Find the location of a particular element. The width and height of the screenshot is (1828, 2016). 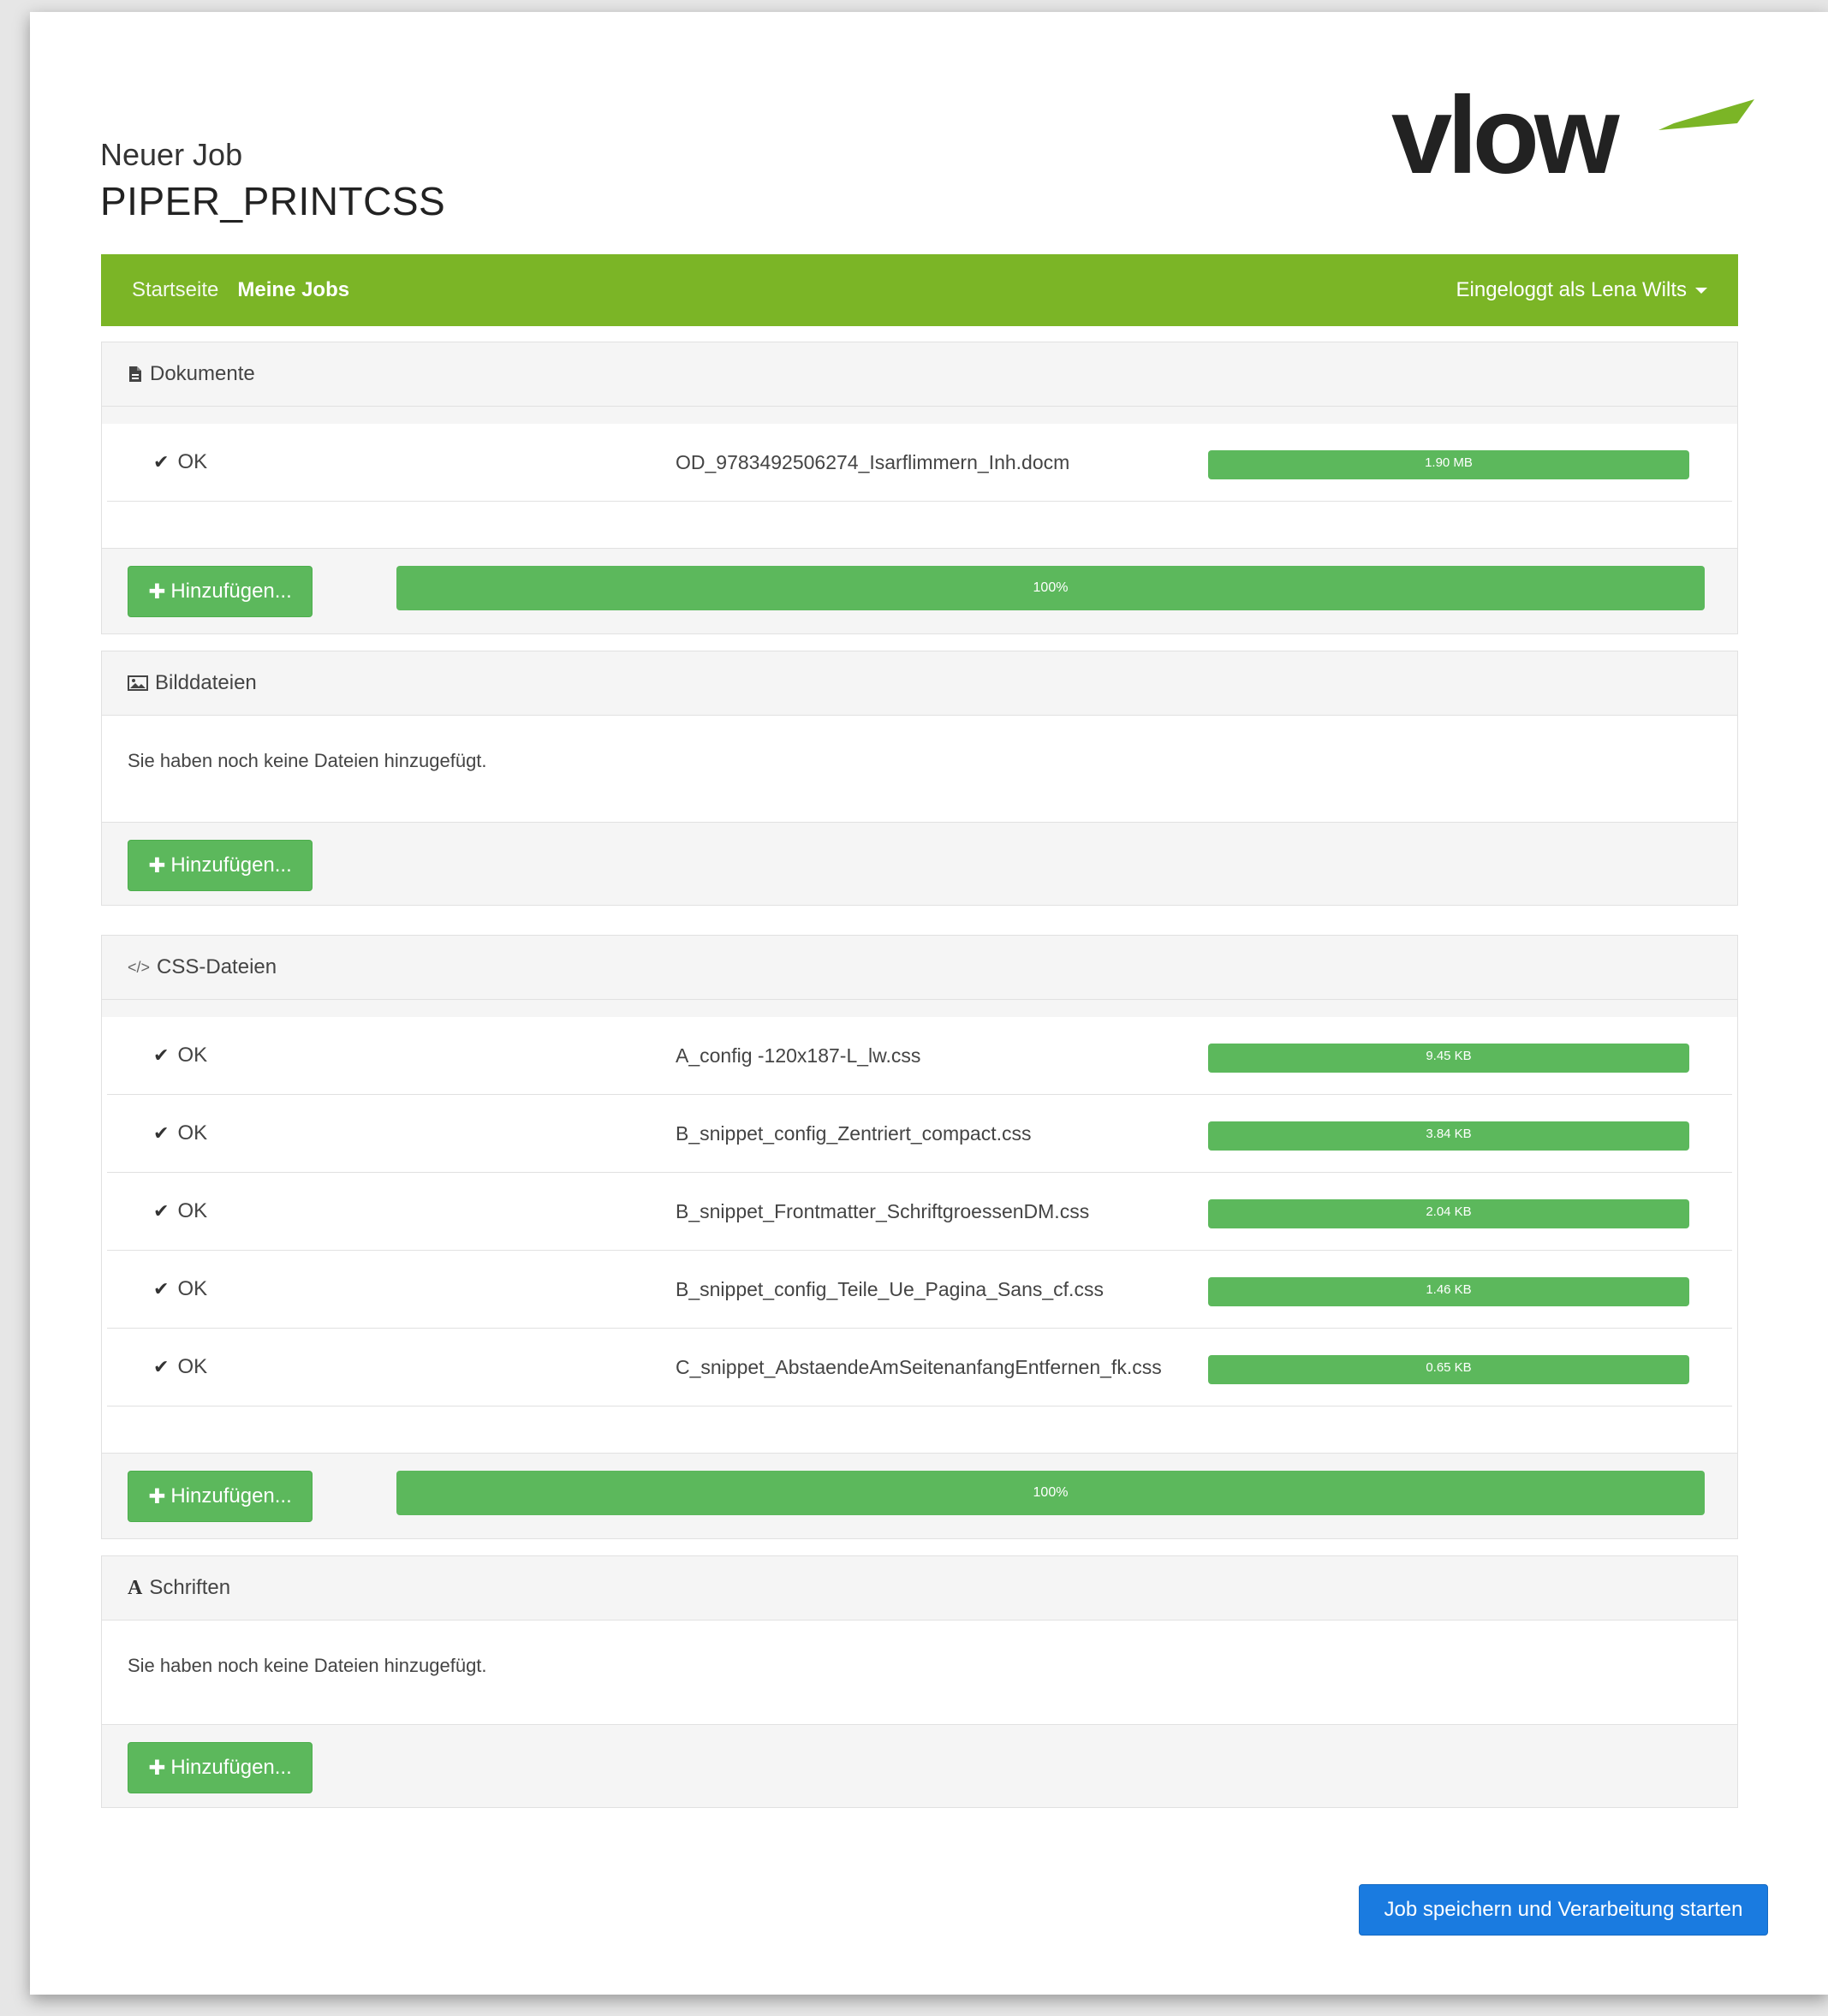

documents-panel-footer: ✚ Hinzufügen... 100% is located at coordinates (919, 591).